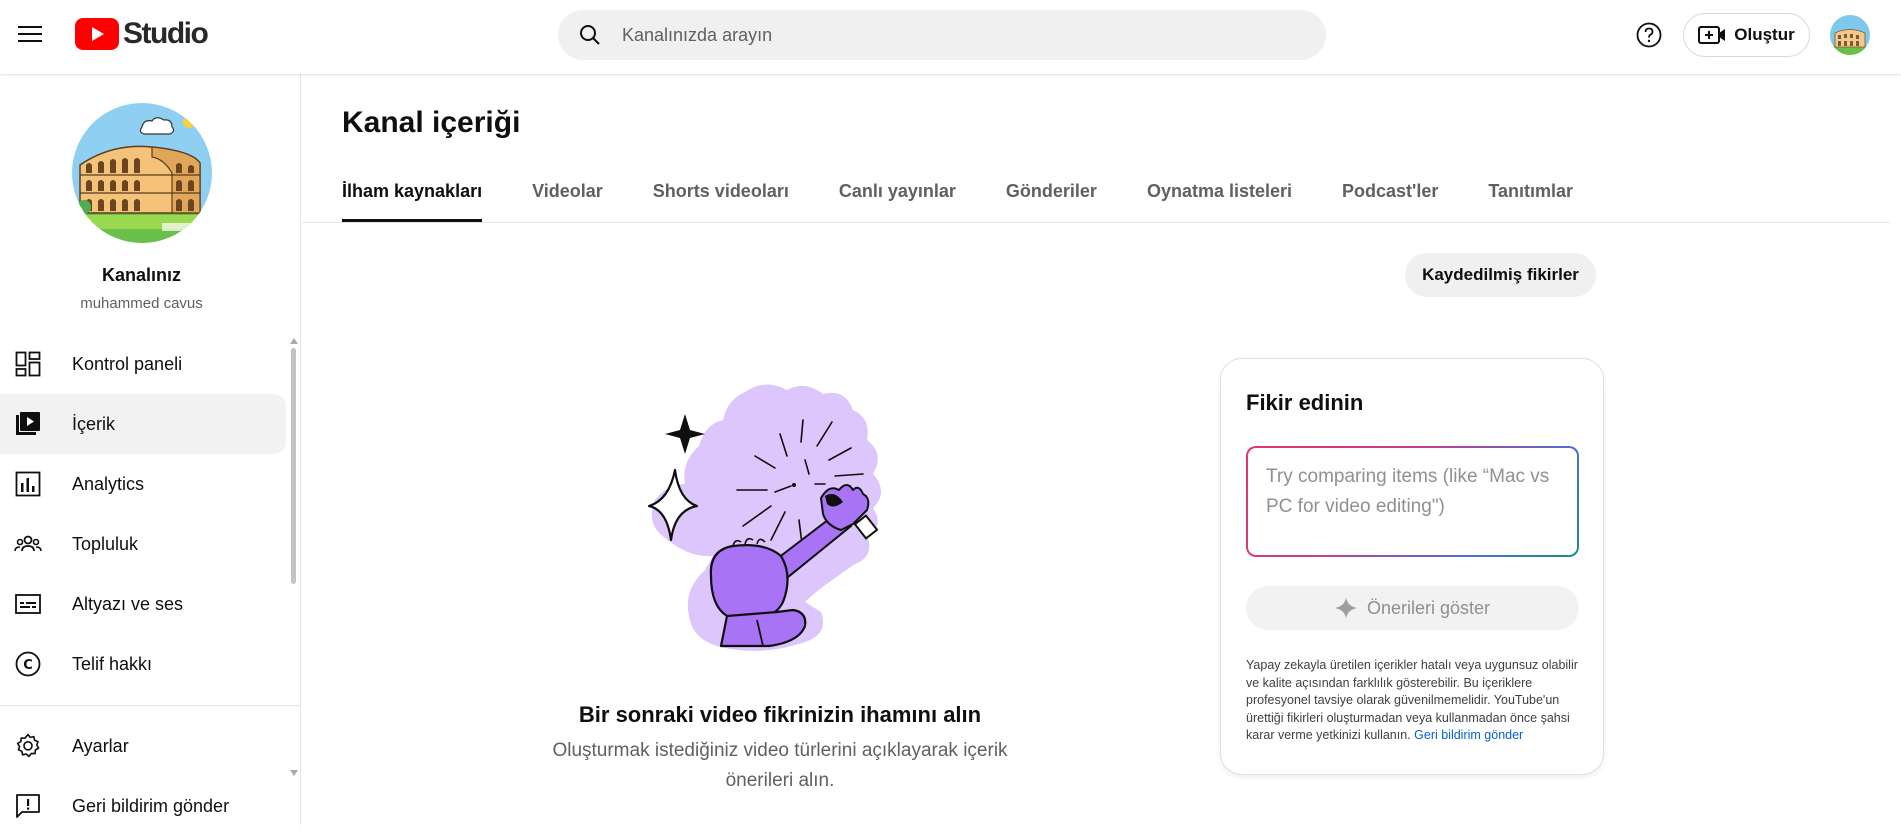 This screenshot has width=1901, height=836. I want to click on tab-live: Canlı yayınlar, so click(897, 197).